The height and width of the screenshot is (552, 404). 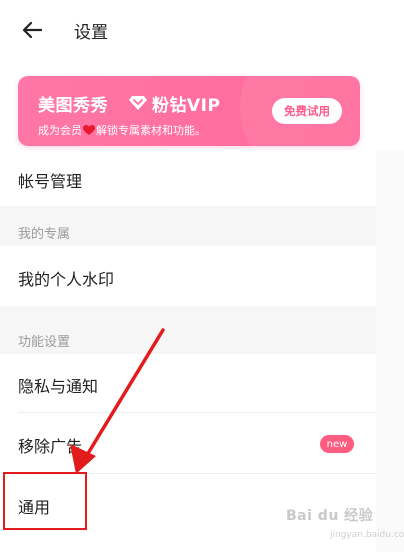 What do you see at coordinates (73, 106) in the screenshot?
I see `vip-brand: 美图秀秀` at bounding box center [73, 106].